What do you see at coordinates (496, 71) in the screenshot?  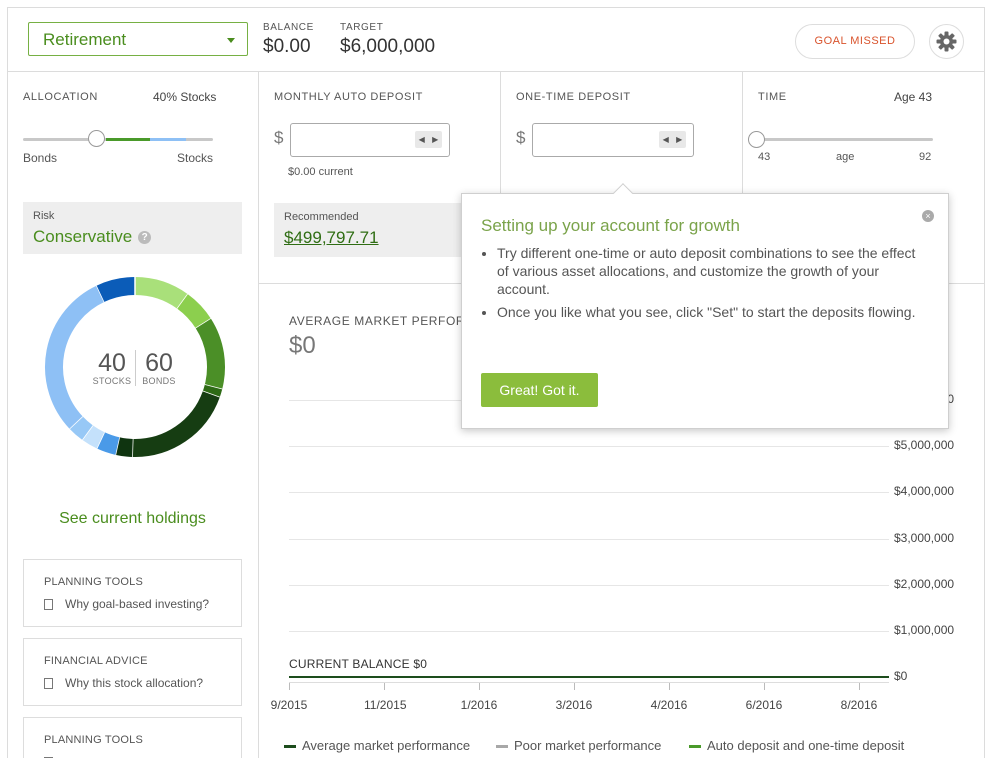 I see `header-divider` at bounding box center [496, 71].